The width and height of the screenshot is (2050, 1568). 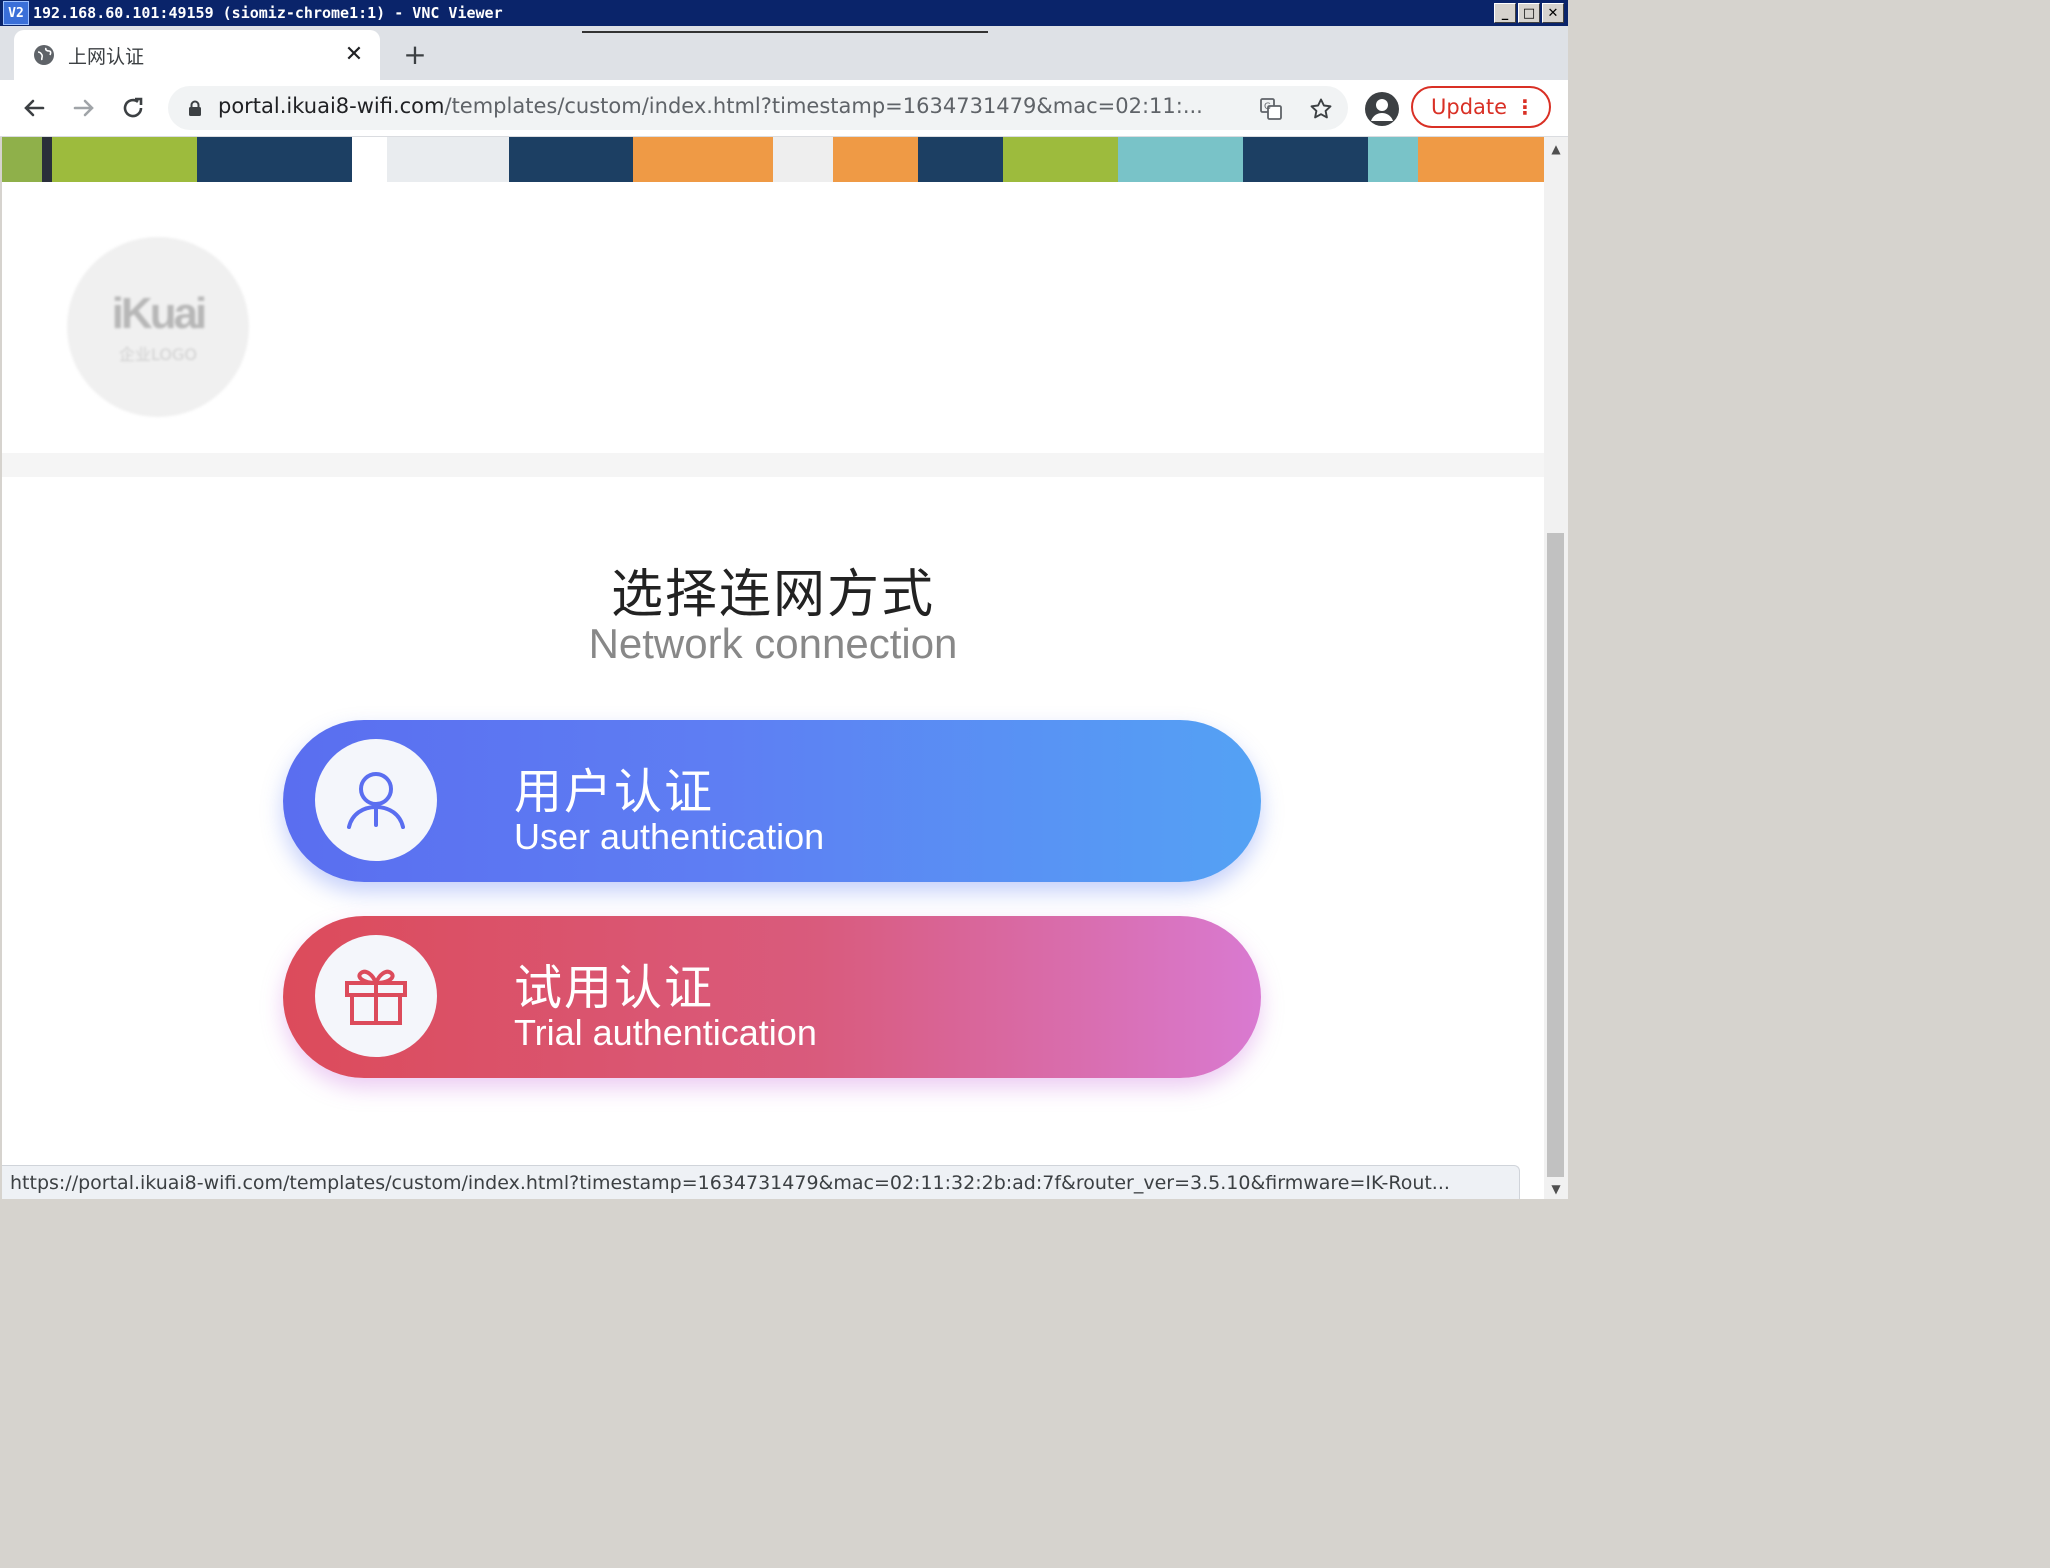 What do you see at coordinates (331, 106) in the screenshot?
I see `url-host: portal.ikuai8-wifi.com` at bounding box center [331, 106].